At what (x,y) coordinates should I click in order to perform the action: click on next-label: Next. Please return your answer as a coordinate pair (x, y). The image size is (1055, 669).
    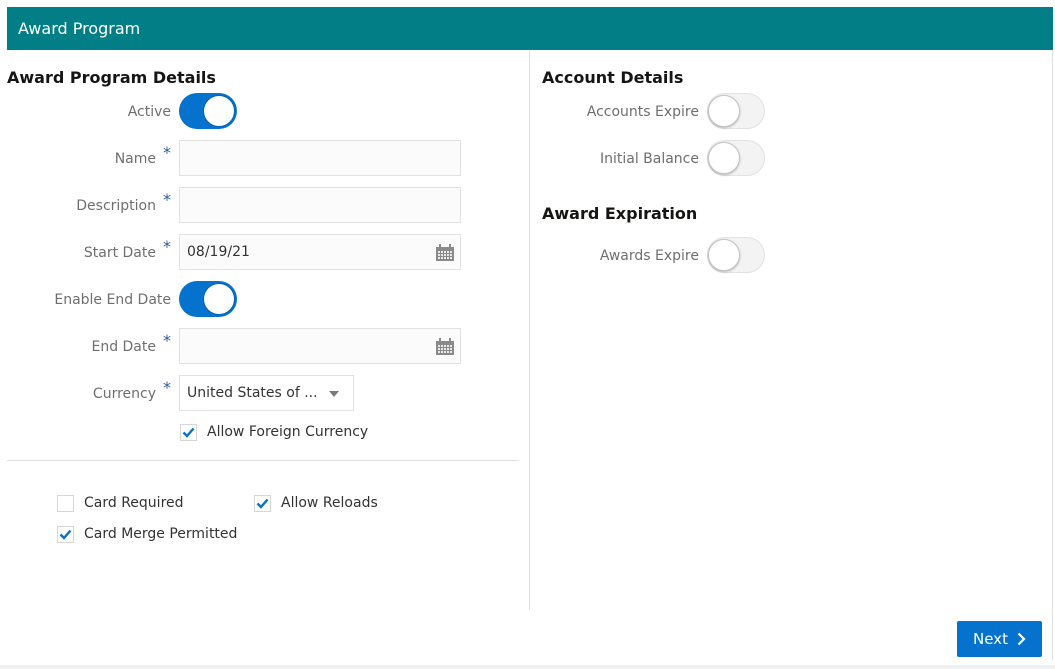
    Looking at the image, I should click on (990, 639).